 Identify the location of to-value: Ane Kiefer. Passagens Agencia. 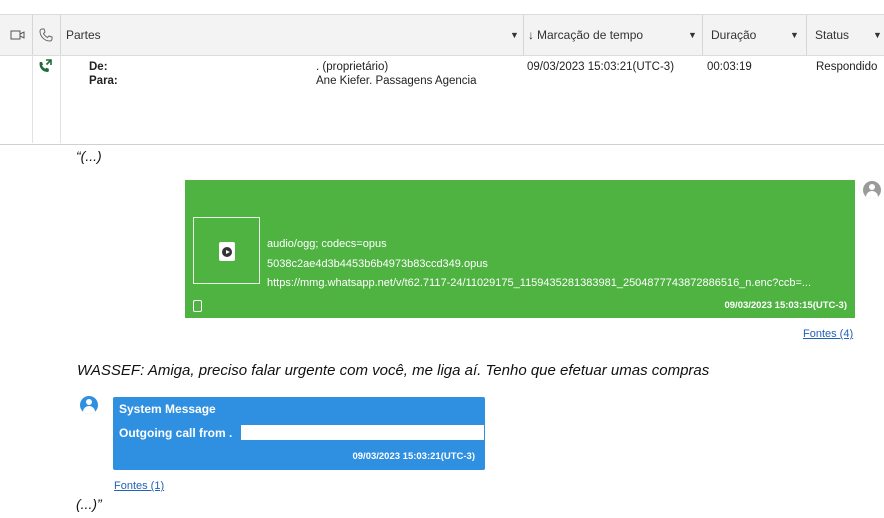
(396, 81).